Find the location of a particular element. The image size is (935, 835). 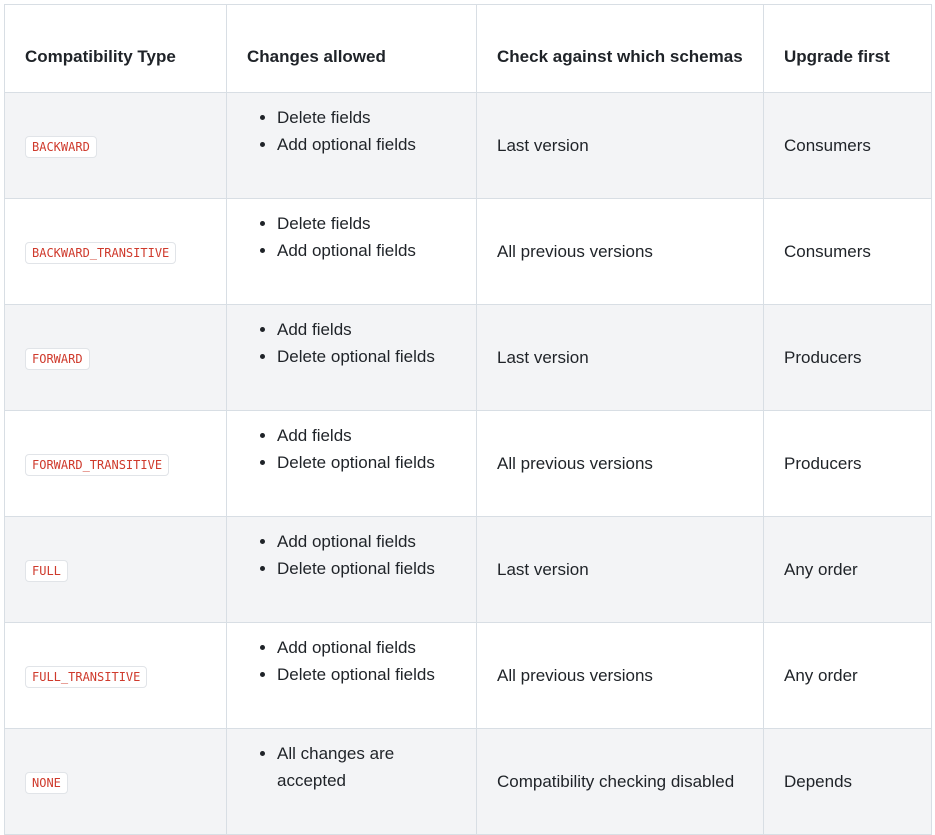

cell-compatibility-type: BACKWARD_TRANSITIVE is located at coordinates (115, 251).